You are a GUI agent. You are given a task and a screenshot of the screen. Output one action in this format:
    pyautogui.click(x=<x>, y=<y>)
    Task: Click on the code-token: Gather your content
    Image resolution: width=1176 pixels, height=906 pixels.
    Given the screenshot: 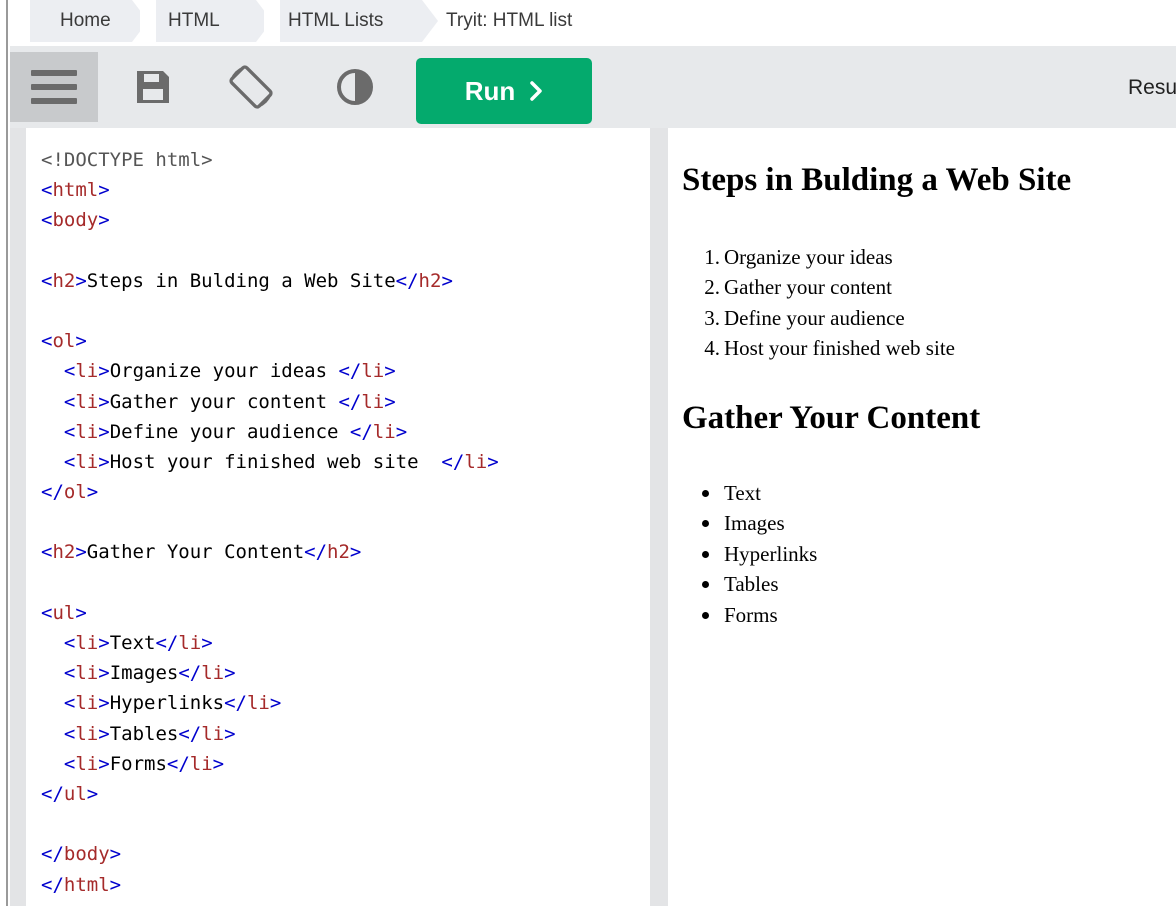 What is the action you would take?
    pyautogui.click(x=224, y=401)
    